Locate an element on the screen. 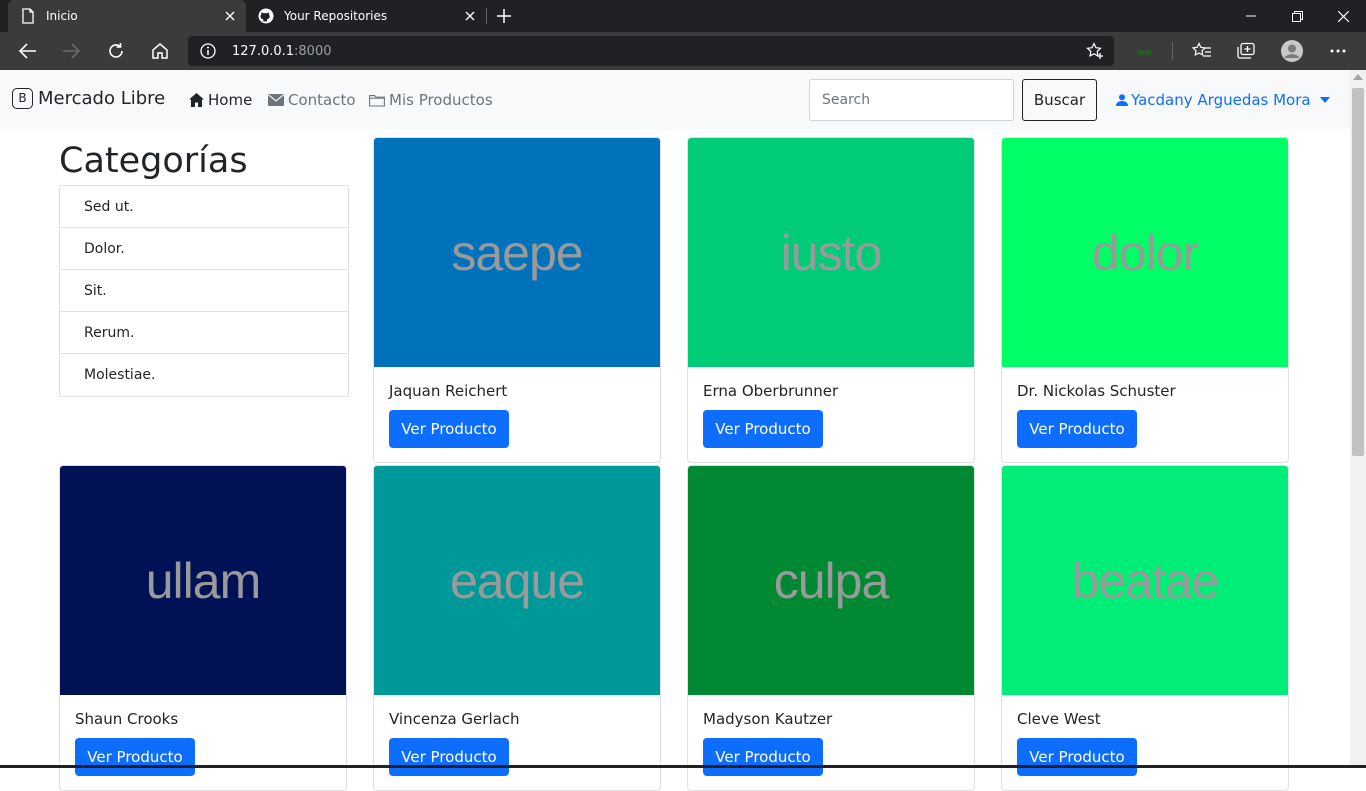  product-card: dolor Dr. Nickolas Schuster Ver Producto is located at coordinates (1145, 300).